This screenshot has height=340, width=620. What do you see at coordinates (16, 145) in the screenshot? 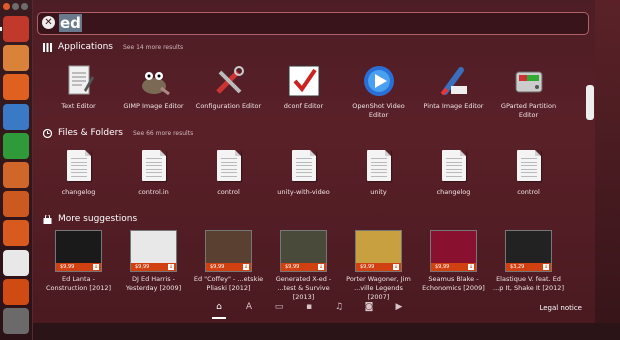
I see `calc-icon` at bounding box center [16, 145].